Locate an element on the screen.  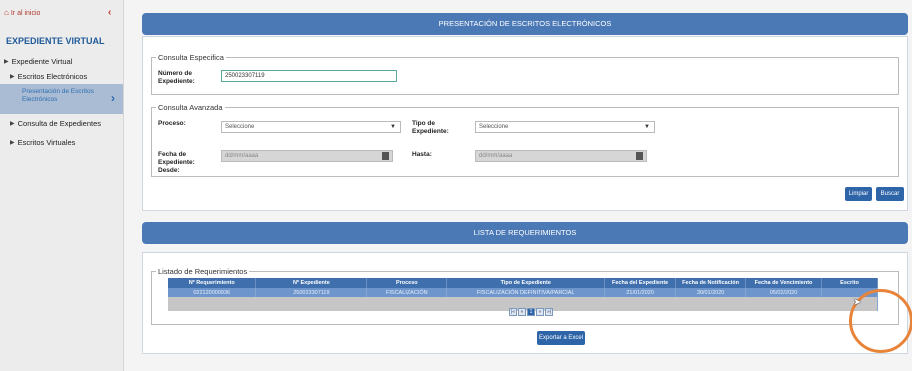
table-cell: 022120000936 is located at coordinates (212, 292).